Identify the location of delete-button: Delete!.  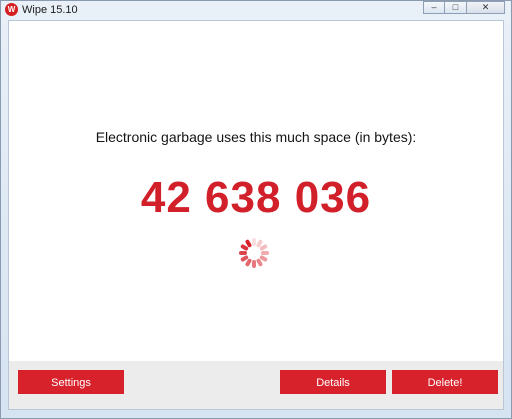
(445, 382).